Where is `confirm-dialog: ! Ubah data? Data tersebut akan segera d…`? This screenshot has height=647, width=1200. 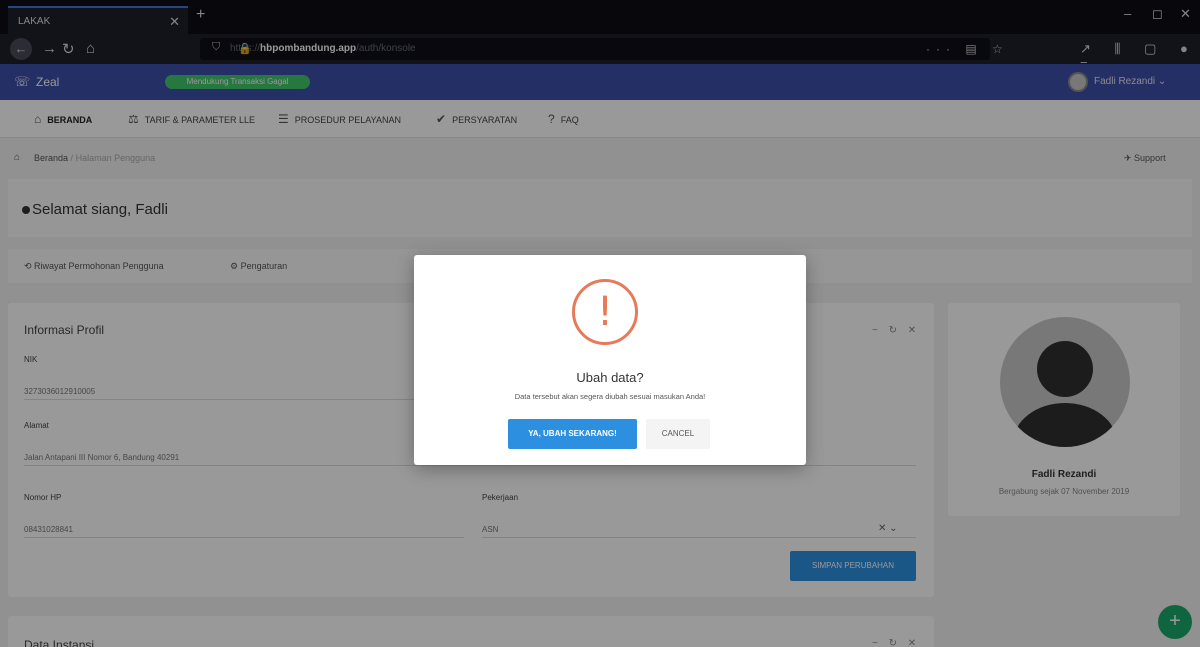
confirm-dialog: ! Ubah data? Data tersebut akan segera d… is located at coordinates (610, 360).